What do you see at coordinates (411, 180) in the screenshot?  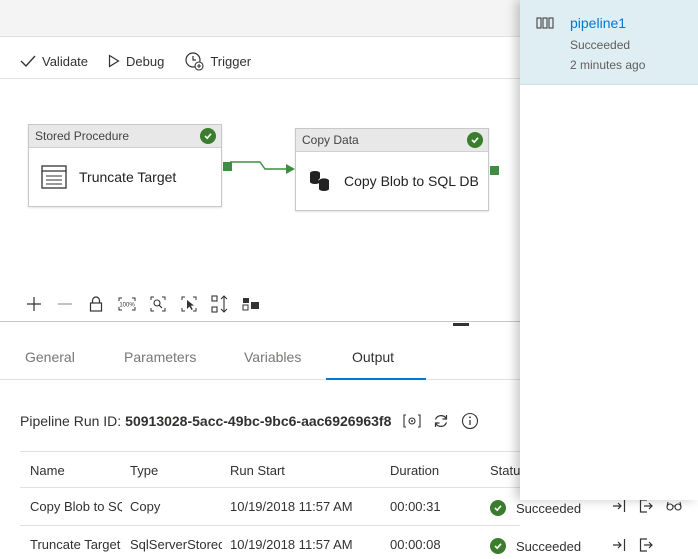 I see `activity-name: Copy Blob to SQL DB` at bounding box center [411, 180].